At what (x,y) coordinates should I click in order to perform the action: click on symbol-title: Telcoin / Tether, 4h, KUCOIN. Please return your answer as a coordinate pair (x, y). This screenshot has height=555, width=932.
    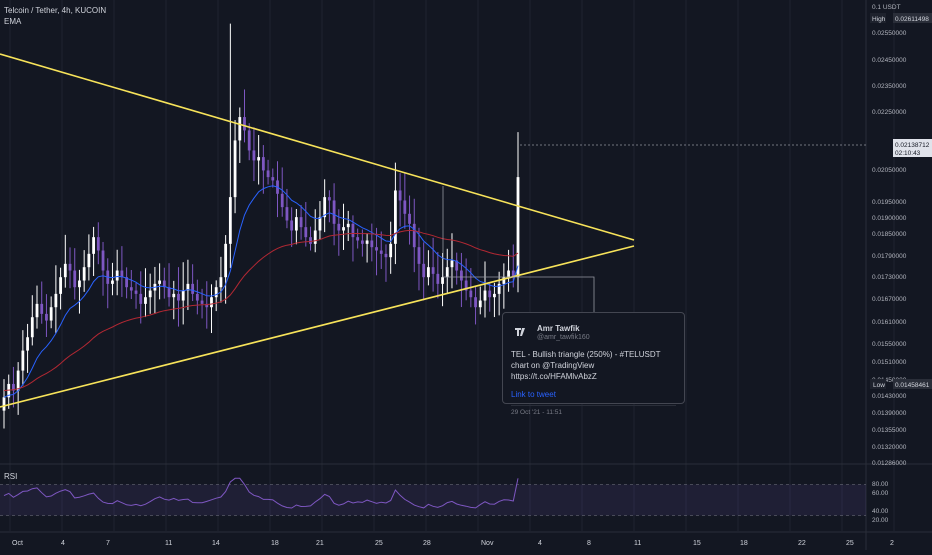
    Looking at the image, I should click on (55, 10).